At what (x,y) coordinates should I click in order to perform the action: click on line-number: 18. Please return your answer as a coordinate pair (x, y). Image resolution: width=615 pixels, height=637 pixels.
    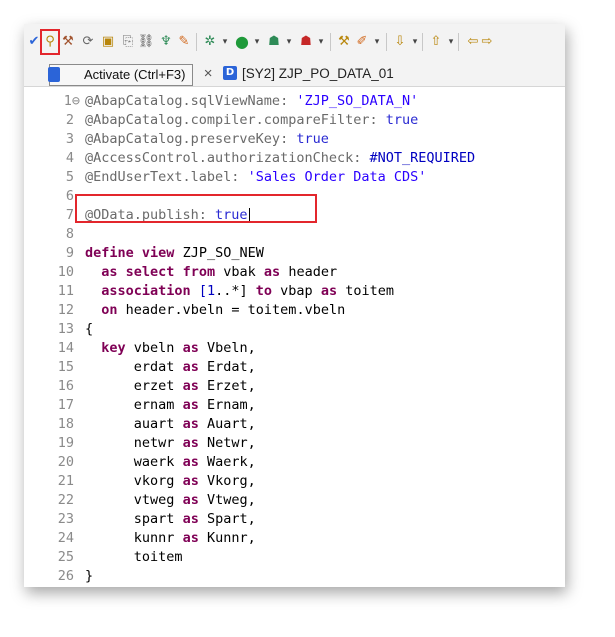
    Looking at the image, I should click on (65, 424).